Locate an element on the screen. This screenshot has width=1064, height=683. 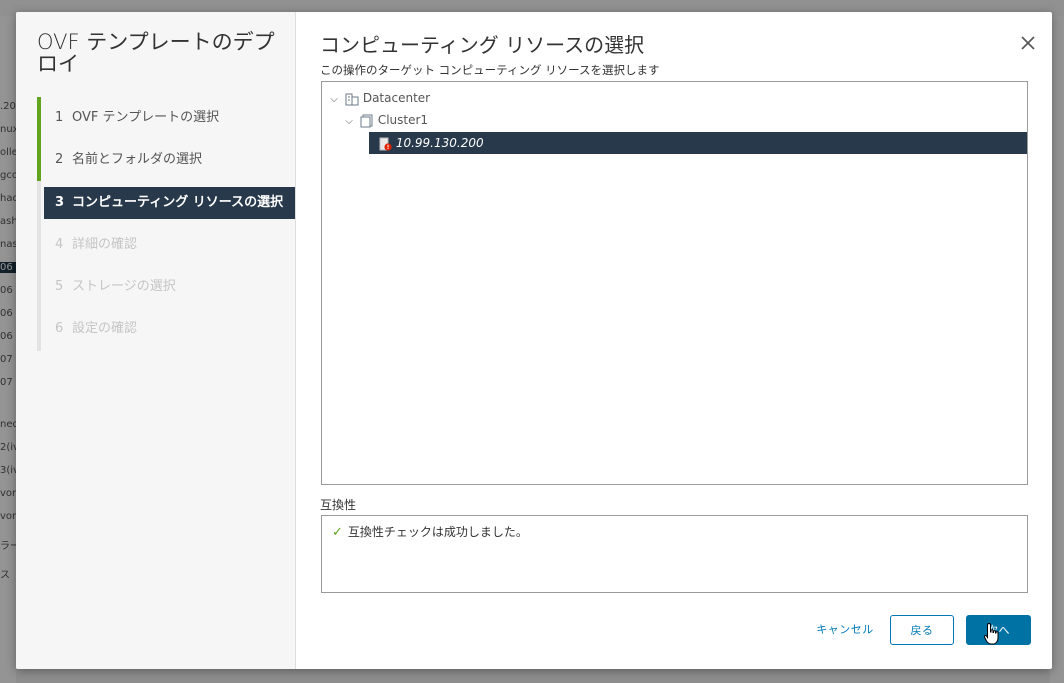
step-2: 2 名前とフォルダの選択 is located at coordinates (169, 160).